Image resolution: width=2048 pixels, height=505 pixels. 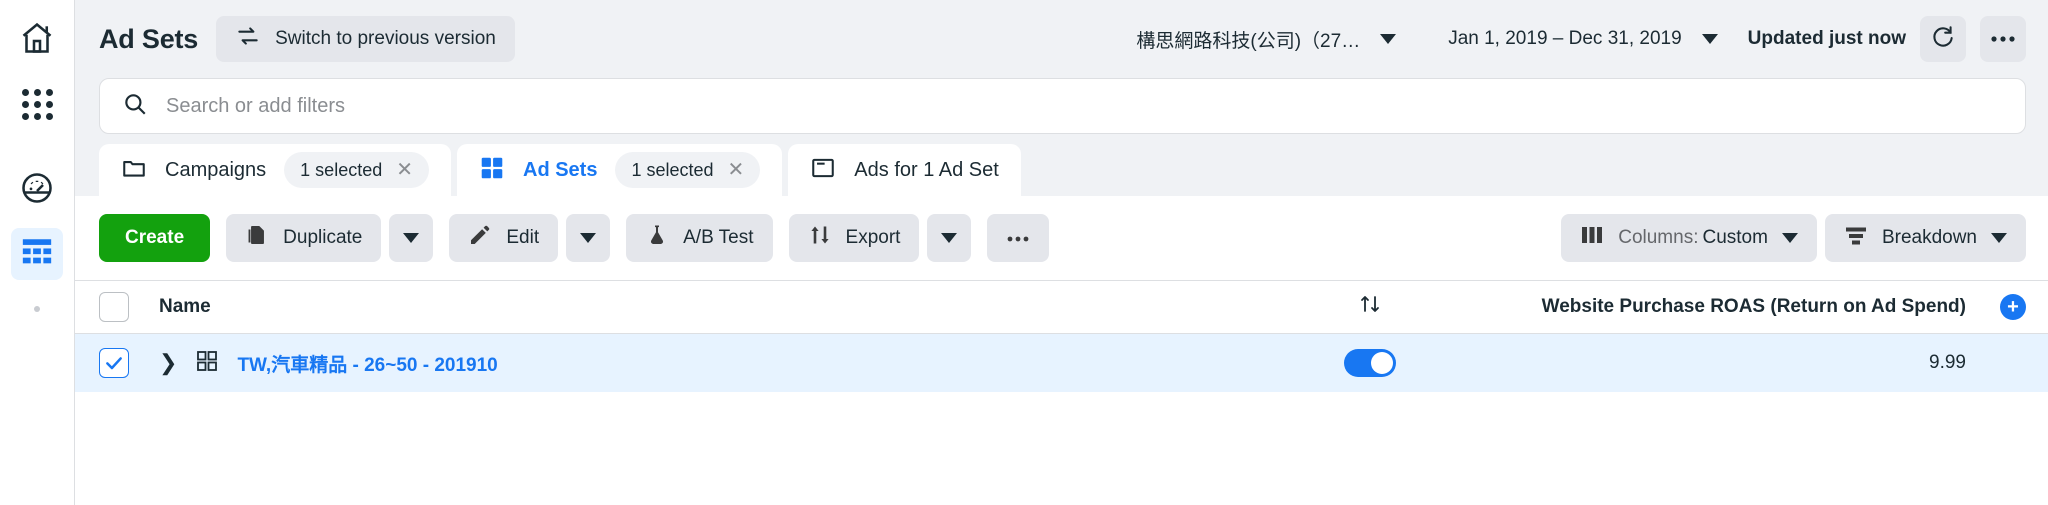 I want to click on breakdown-button: Breakdown, so click(x=1925, y=238).